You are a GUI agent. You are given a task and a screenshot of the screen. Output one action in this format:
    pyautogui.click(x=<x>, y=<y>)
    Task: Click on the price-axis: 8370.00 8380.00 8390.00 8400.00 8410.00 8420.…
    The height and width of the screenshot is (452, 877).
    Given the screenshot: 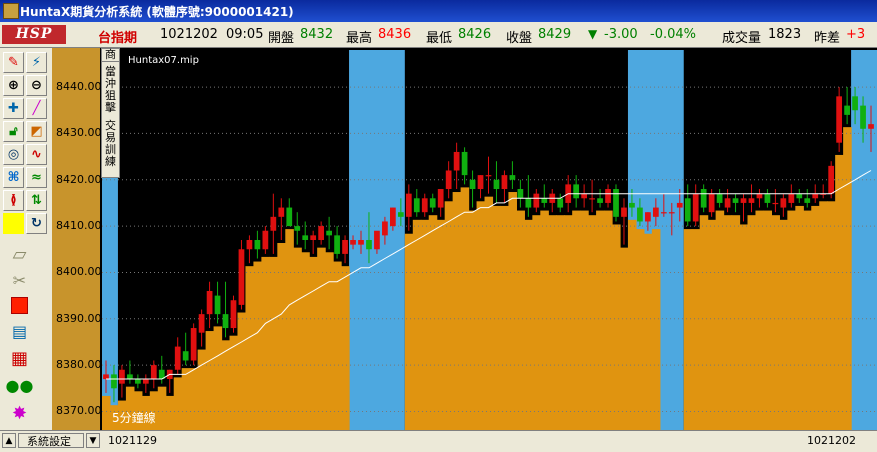 What is the action you would take?
    pyautogui.click(x=77, y=239)
    